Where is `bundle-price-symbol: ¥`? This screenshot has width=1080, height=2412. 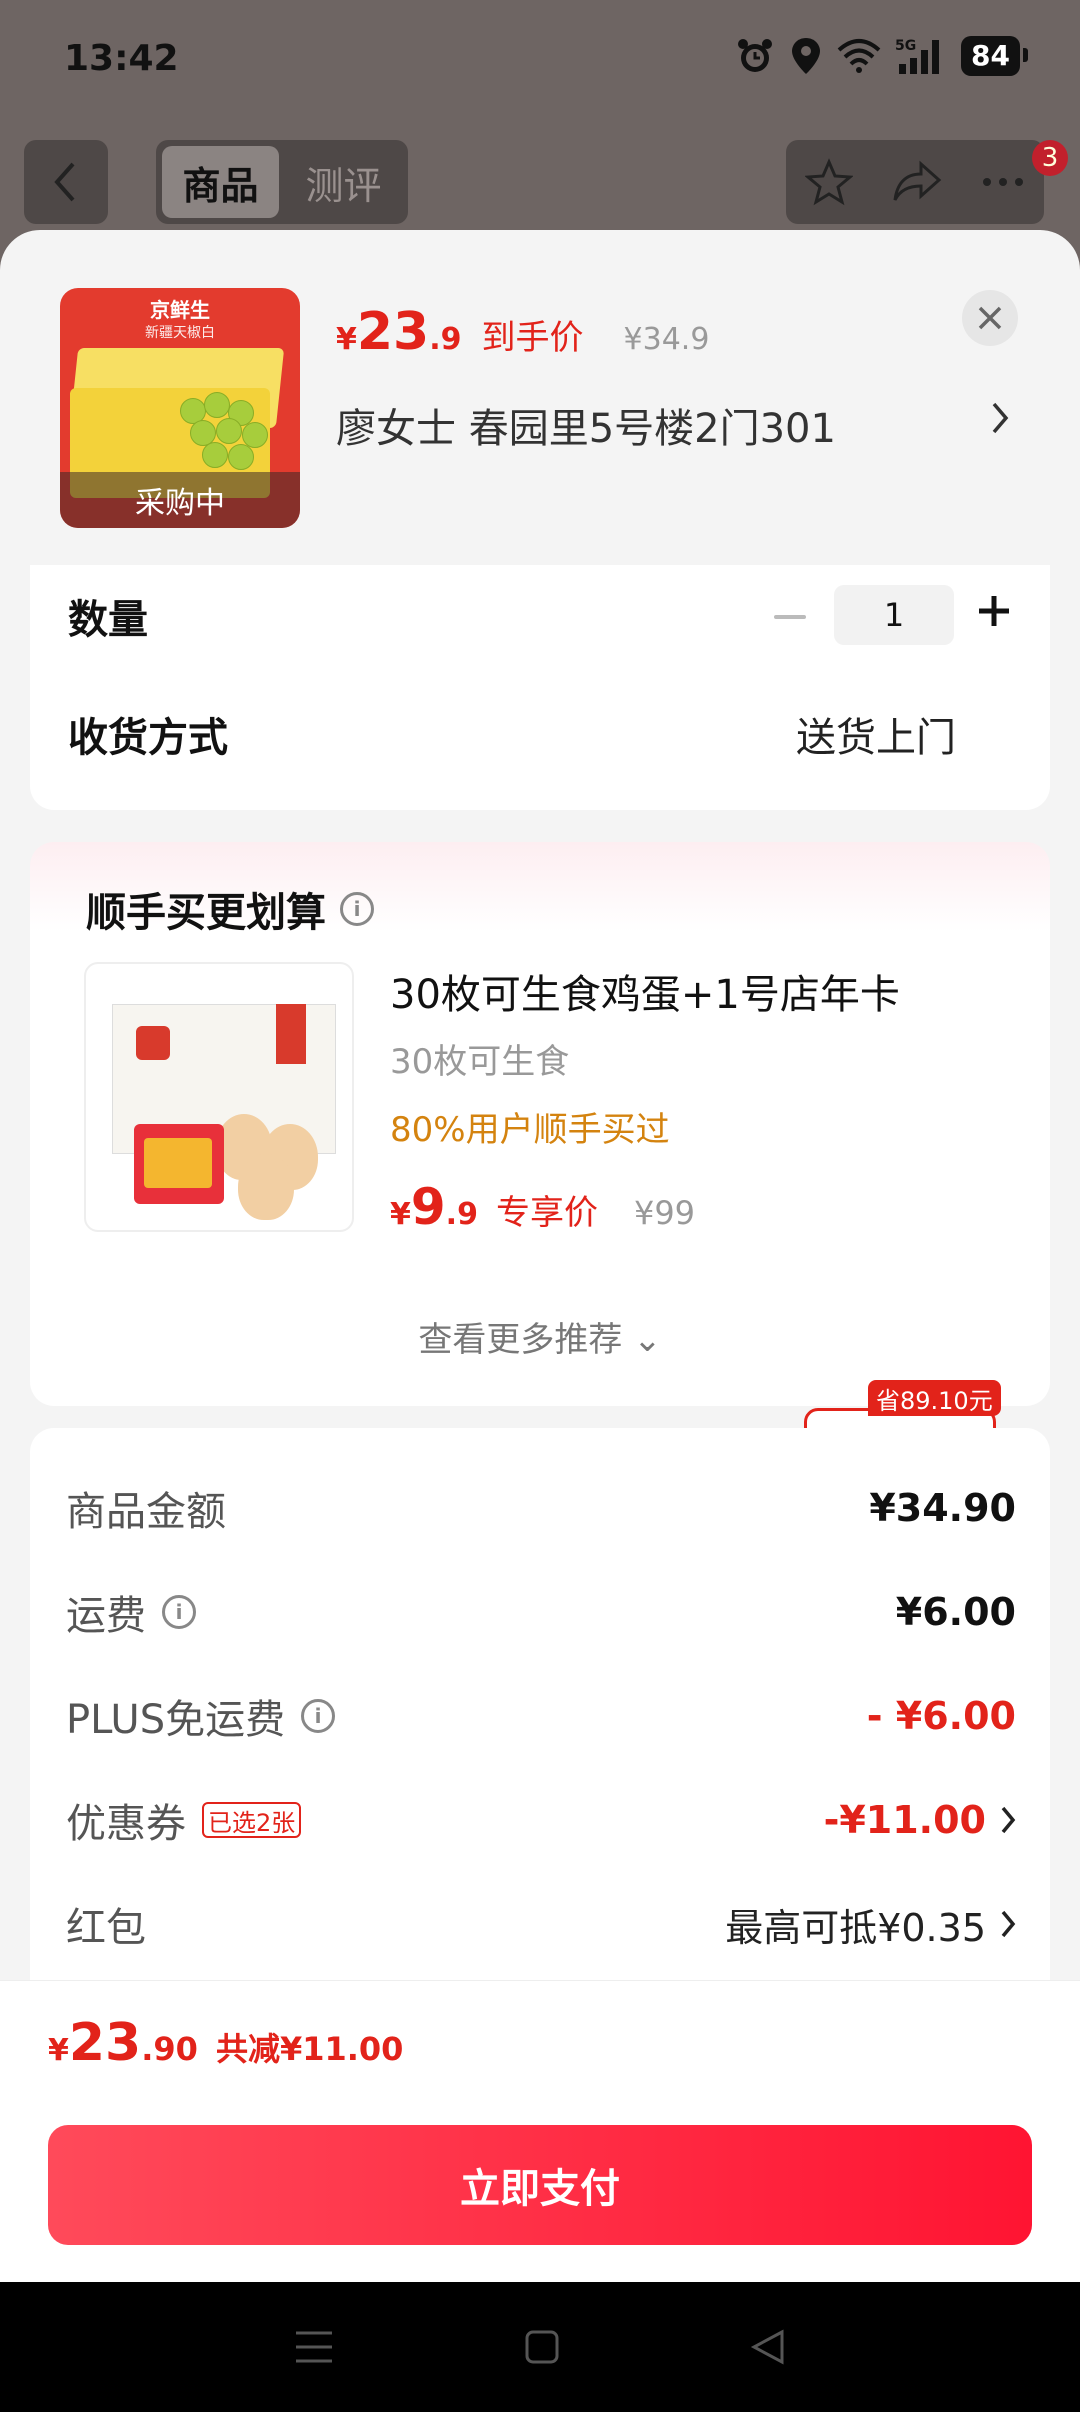 bundle-price-symbol: ¥ is located at coordinates (400, 1214).